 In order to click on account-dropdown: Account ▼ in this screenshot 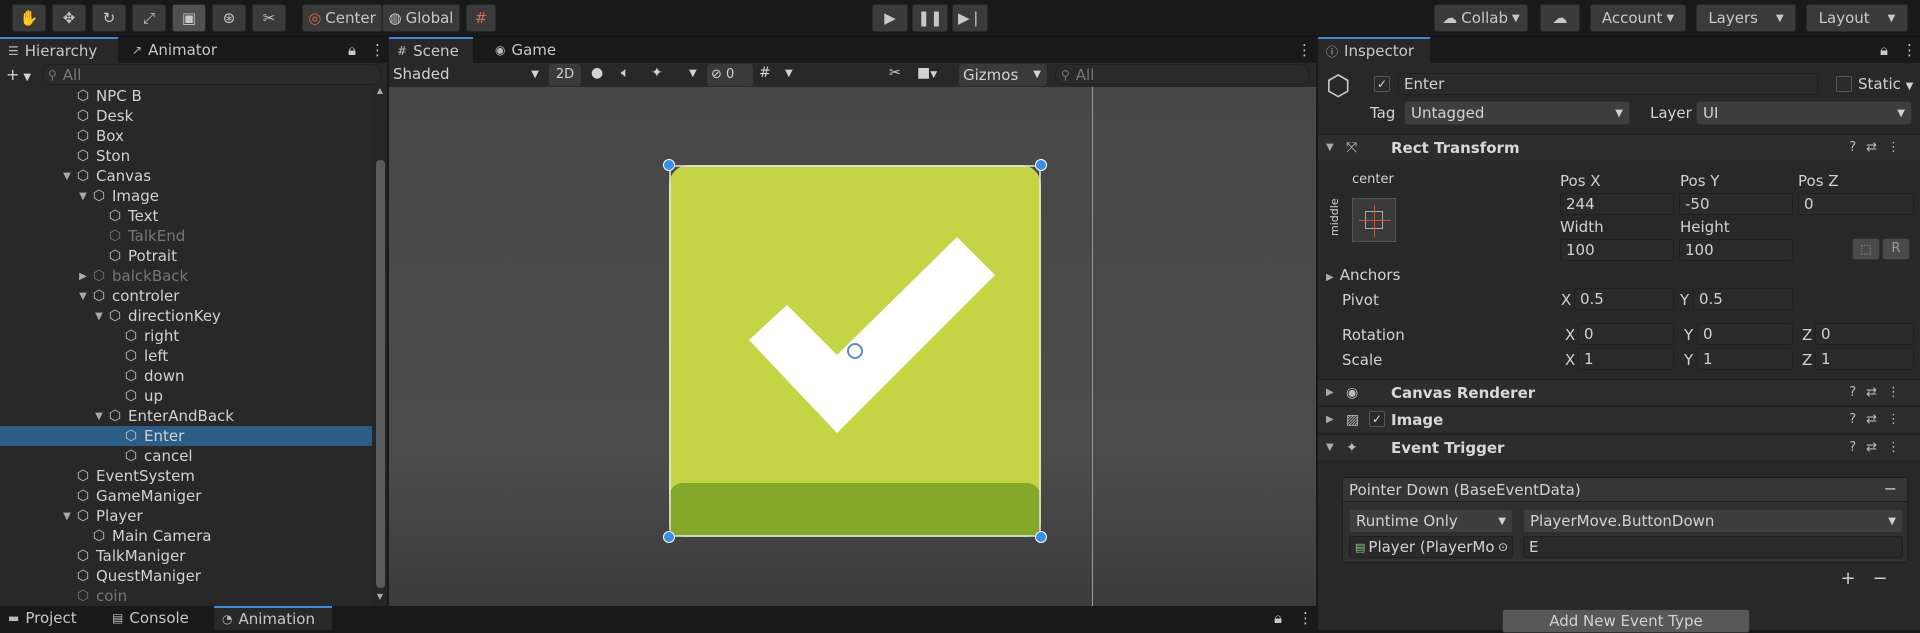, I will do `click(1638, 18)`.